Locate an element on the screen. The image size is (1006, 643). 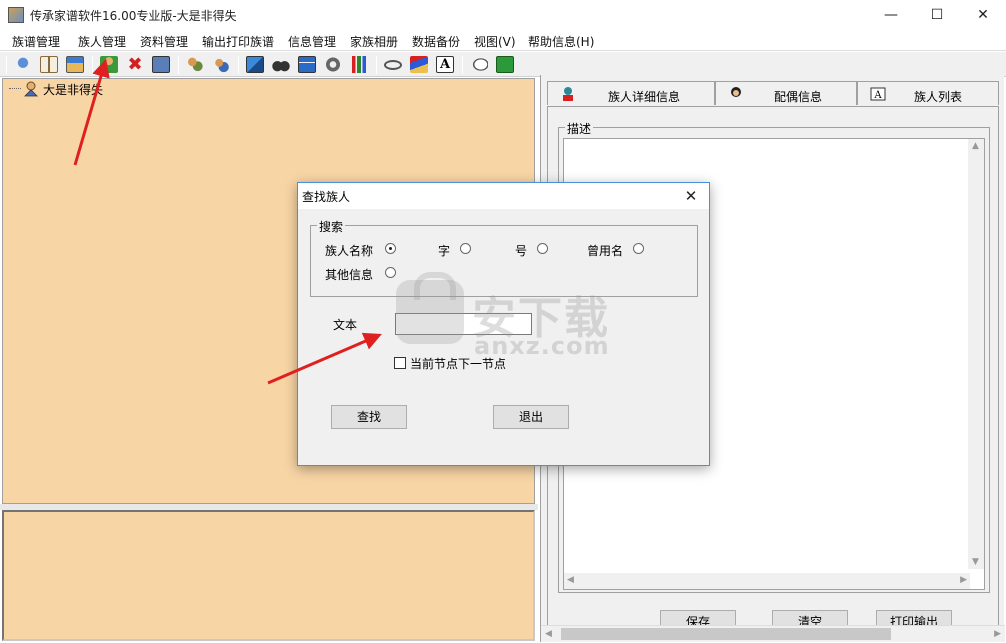
tree-connector is located at coordinates (15, 88).